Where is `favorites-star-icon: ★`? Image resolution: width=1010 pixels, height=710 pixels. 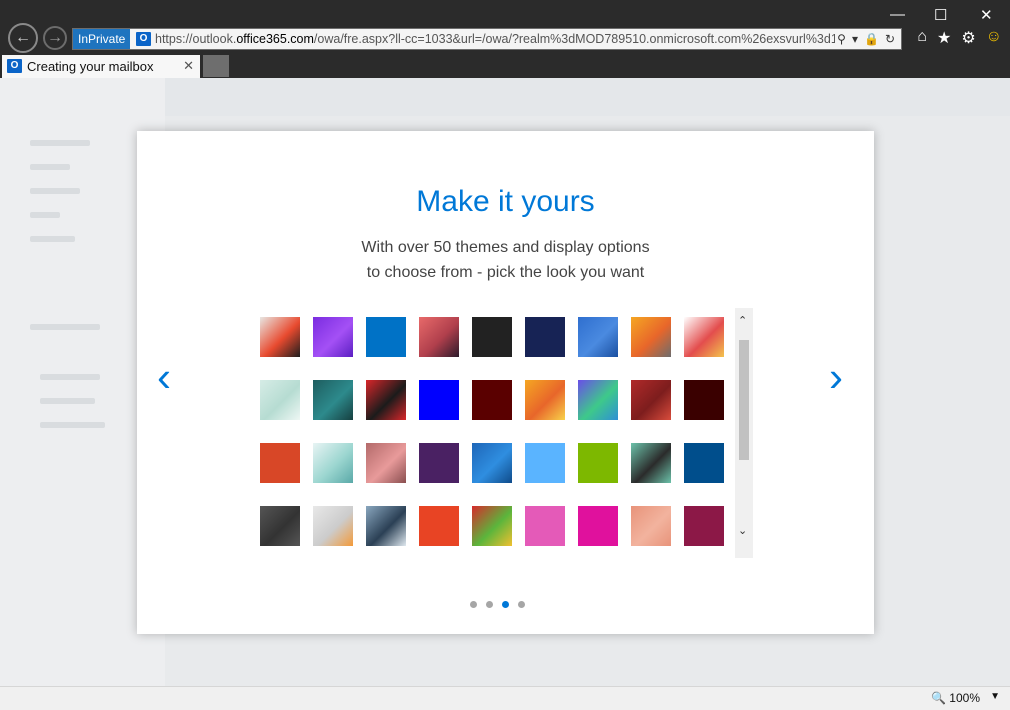 favorites-star-icon: ★ is located at coordinates (944, 38).